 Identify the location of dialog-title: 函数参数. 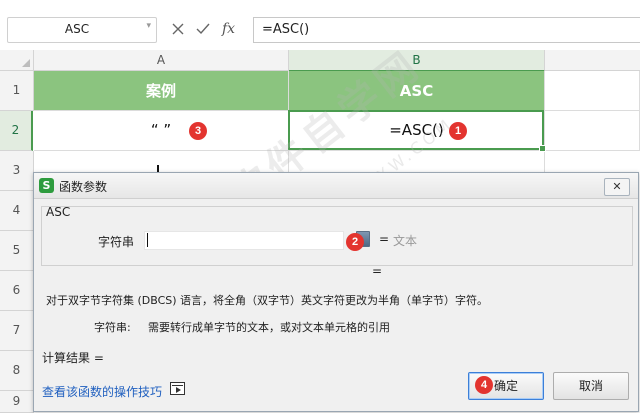
(83, 187).